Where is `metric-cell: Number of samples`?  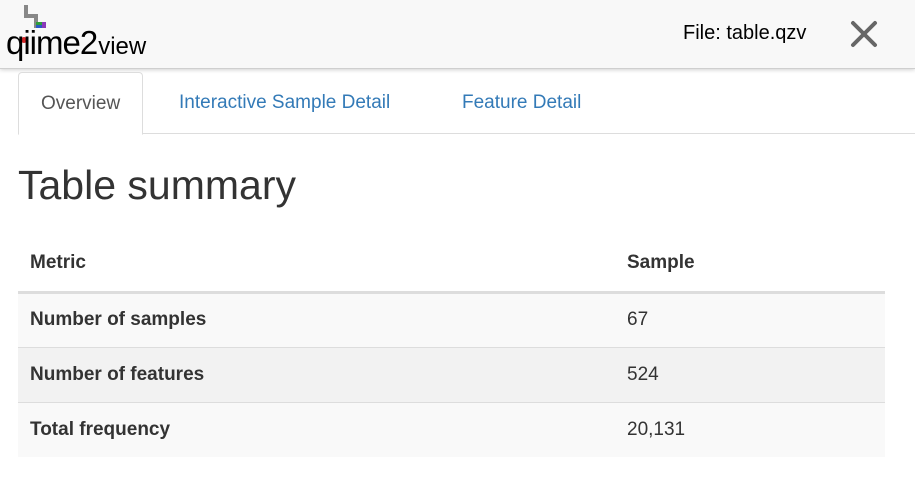
metric-cell: Number of samples is located at coordinates (316, 319).